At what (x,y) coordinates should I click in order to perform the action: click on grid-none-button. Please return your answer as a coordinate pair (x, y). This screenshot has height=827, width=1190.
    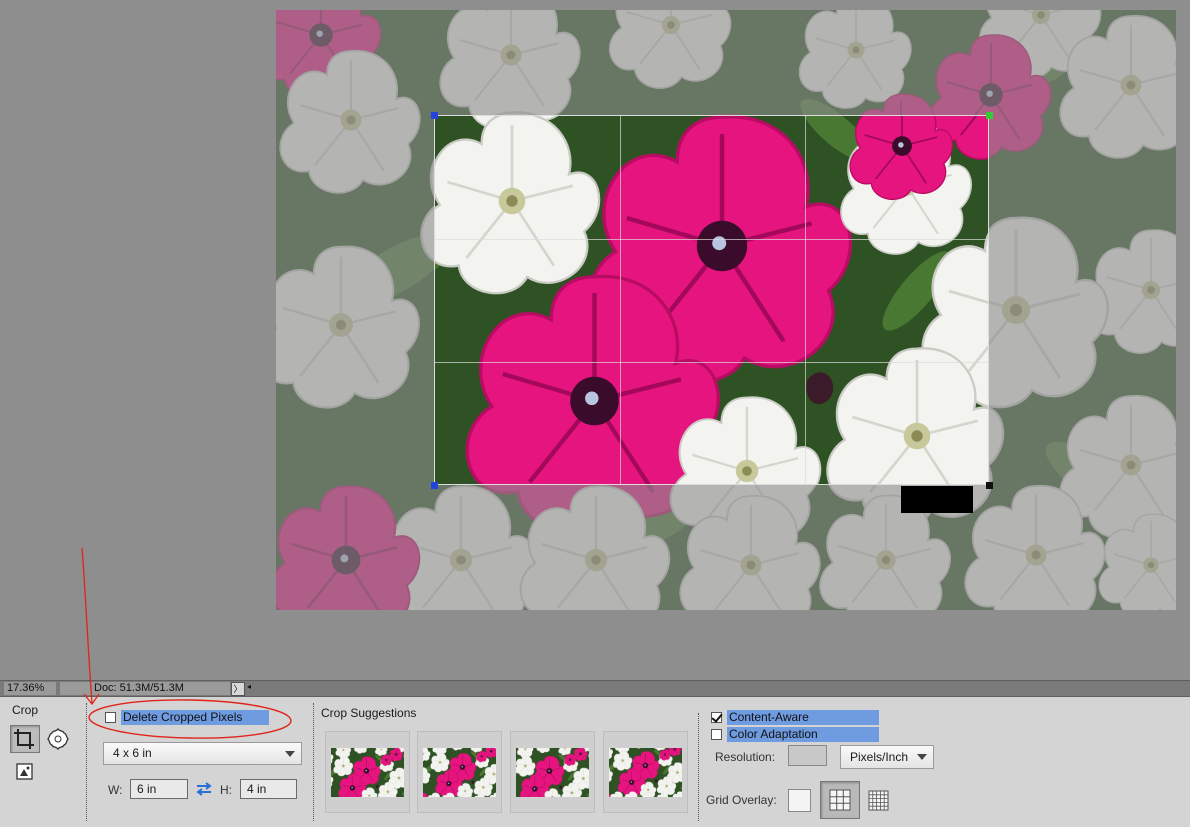
    Looking at the image, I should click on (799, 800).